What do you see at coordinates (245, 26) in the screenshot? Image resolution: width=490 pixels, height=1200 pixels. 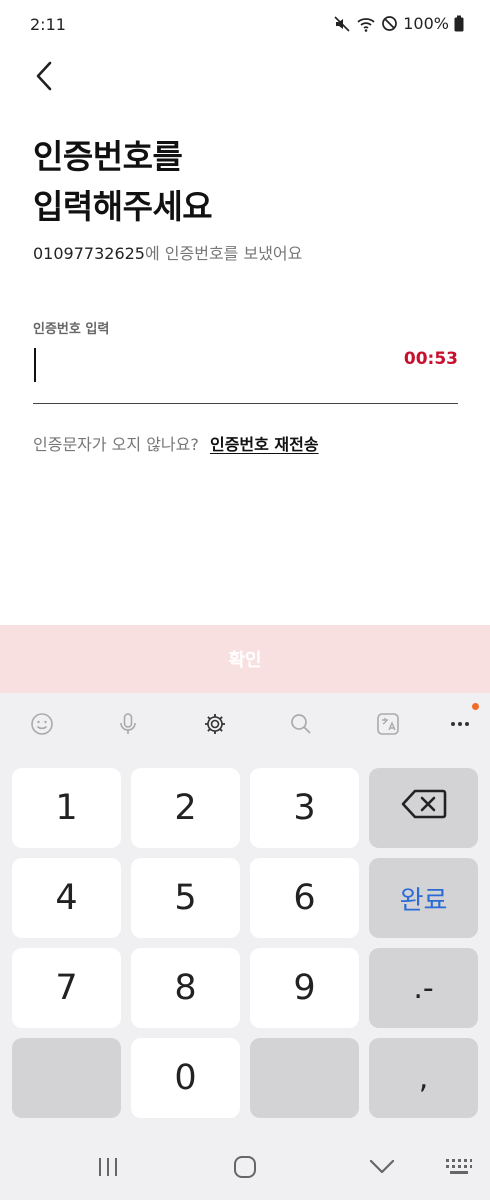 I see `status-bar: 2:11 100%` at bounding box center [245, 26].